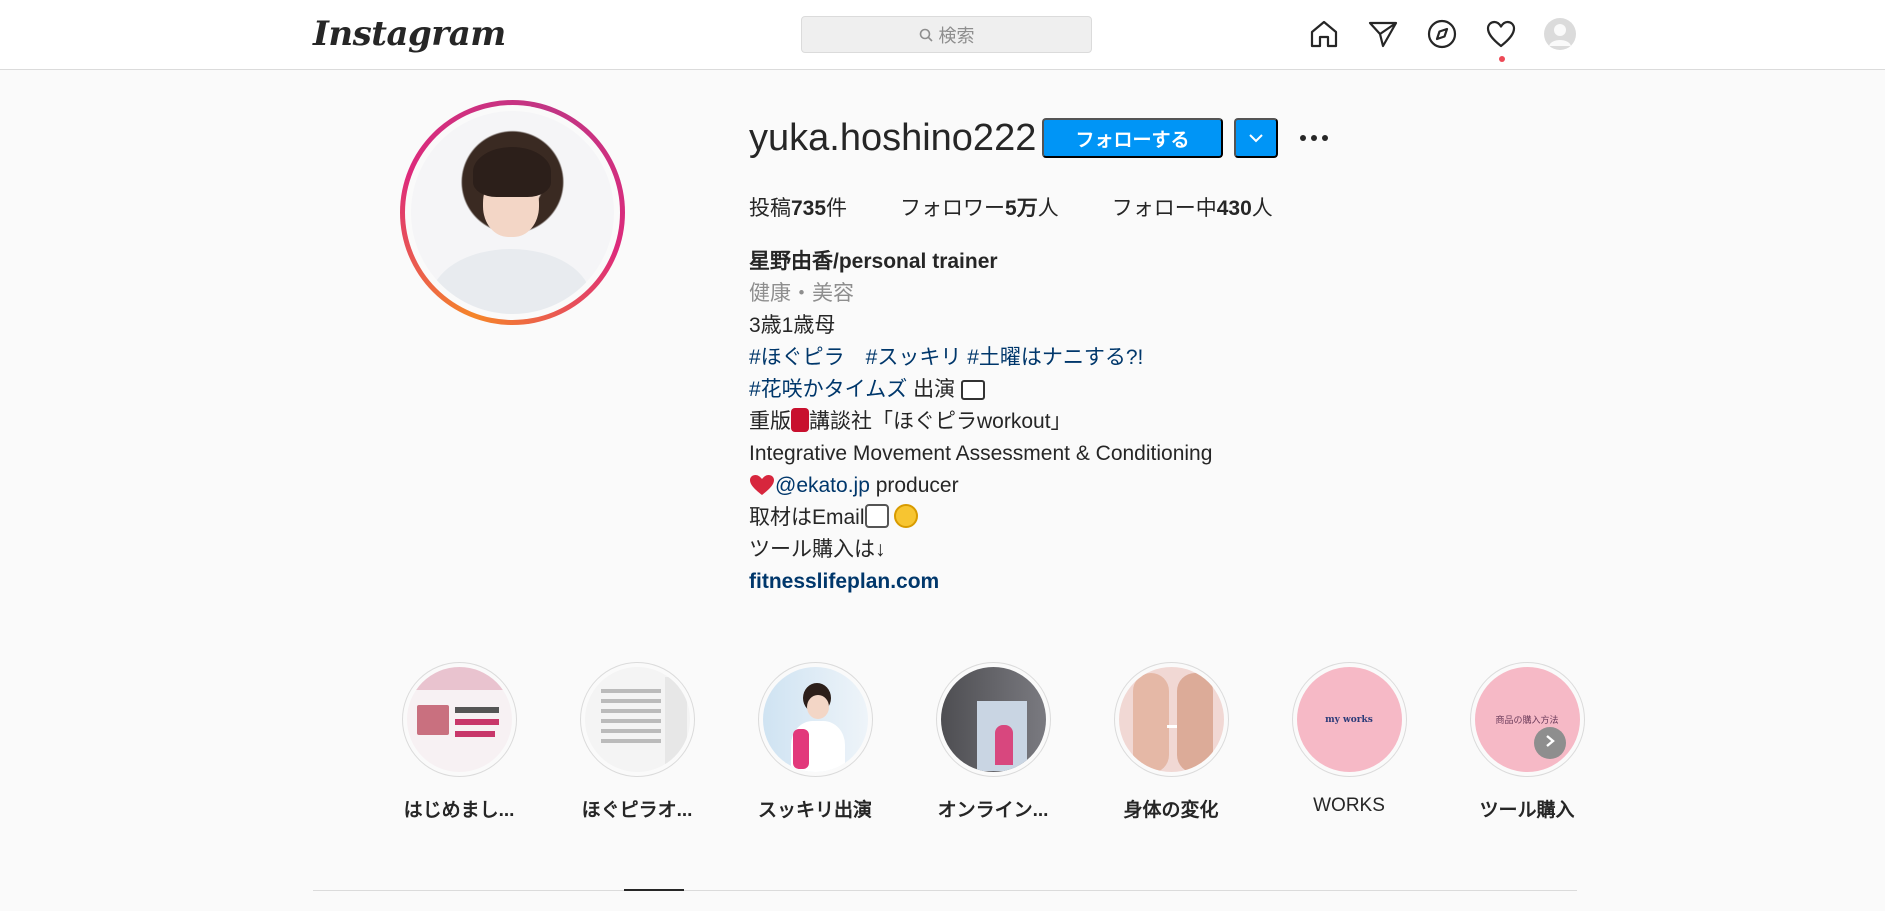 This screenshot has width=1885, height=911. I want to click on bio-hashtags: #ほぐピラ #スッキリ #土曜はナニする?!, so click(980, 358).